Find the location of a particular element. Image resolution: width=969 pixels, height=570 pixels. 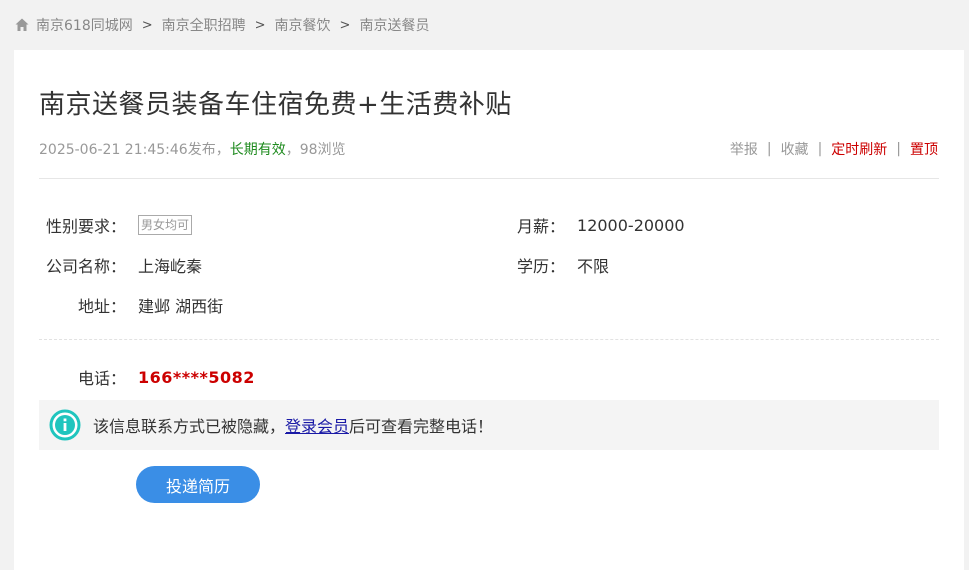

salary-label: 月薪： is located at coordinates (541, 226).